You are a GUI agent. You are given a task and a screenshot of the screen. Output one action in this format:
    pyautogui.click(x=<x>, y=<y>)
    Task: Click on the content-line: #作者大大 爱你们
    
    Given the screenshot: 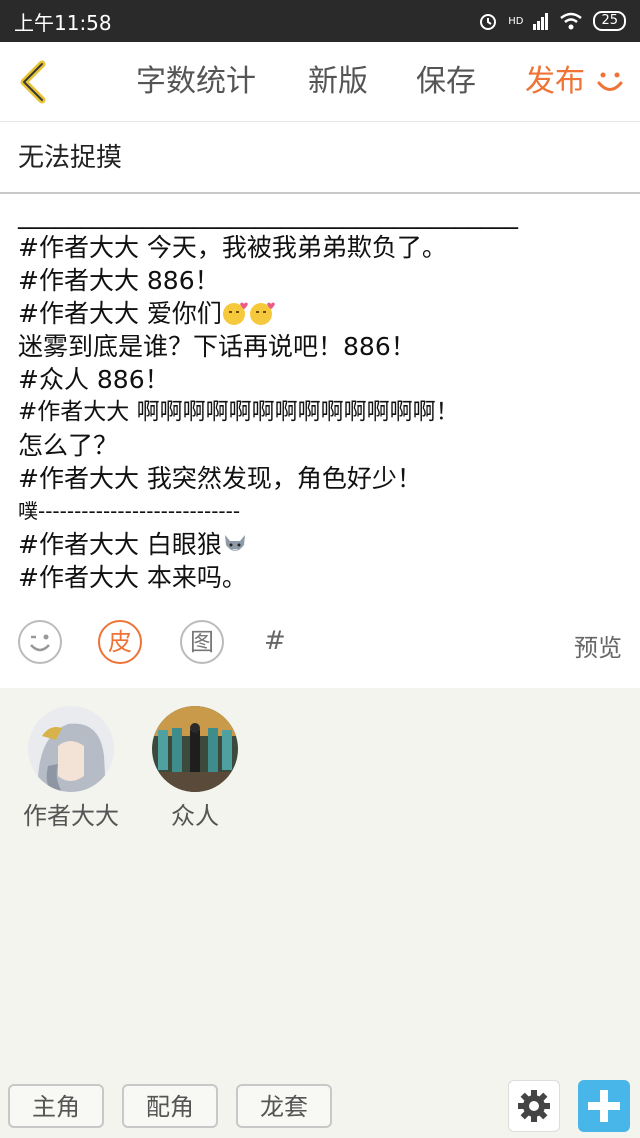 What is the action you would take?
    pyautogui.click(x=320, y=313)
    